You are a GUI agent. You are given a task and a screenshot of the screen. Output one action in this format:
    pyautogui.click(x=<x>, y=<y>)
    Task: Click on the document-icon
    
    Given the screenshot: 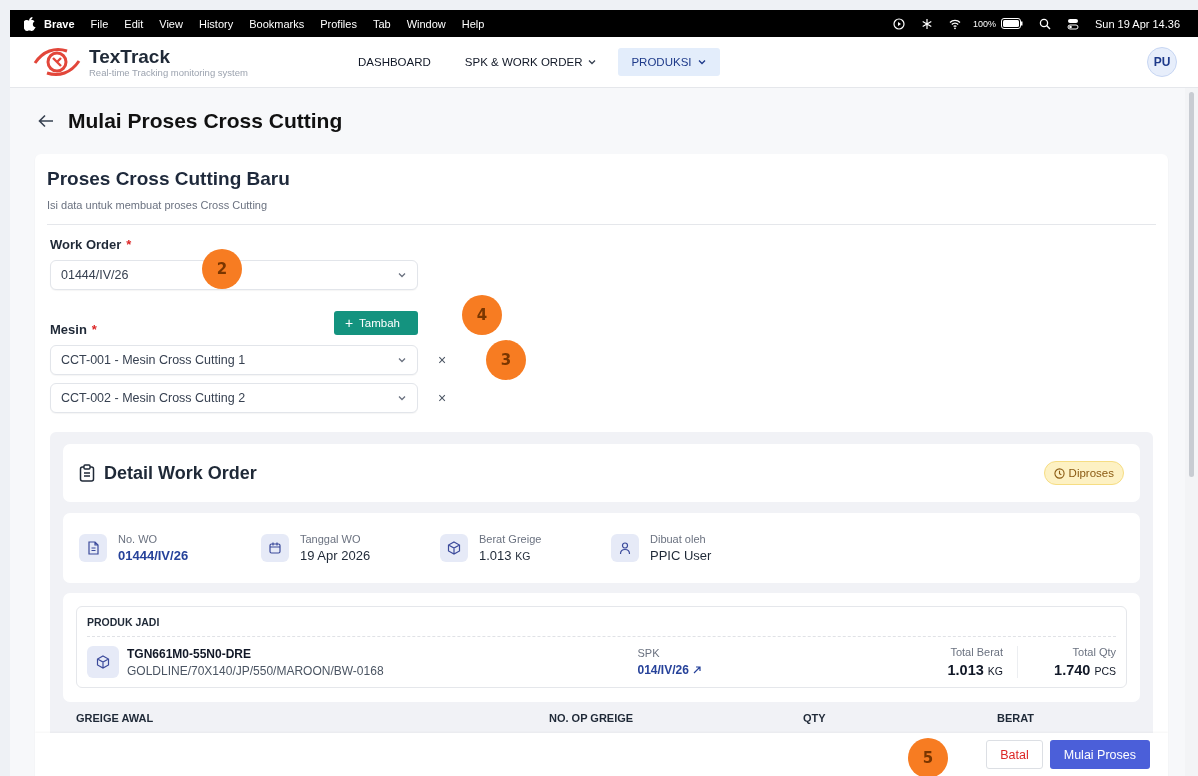 What is the action you would take?
    pyautogui.click(x=93, y=548)
    